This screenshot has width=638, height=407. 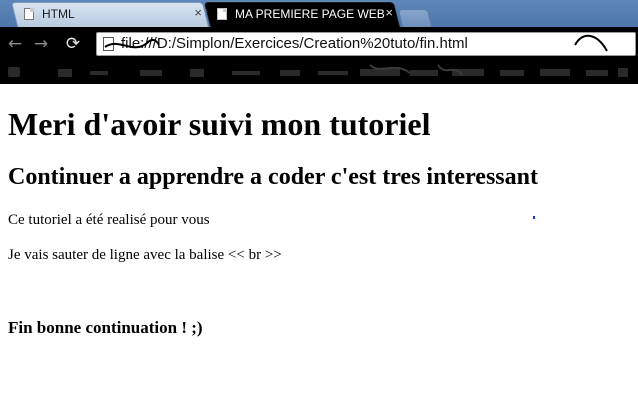 I want to click on page-title: Meri d'avoir suivi mon tutoriel, so click(x=219, y=124).